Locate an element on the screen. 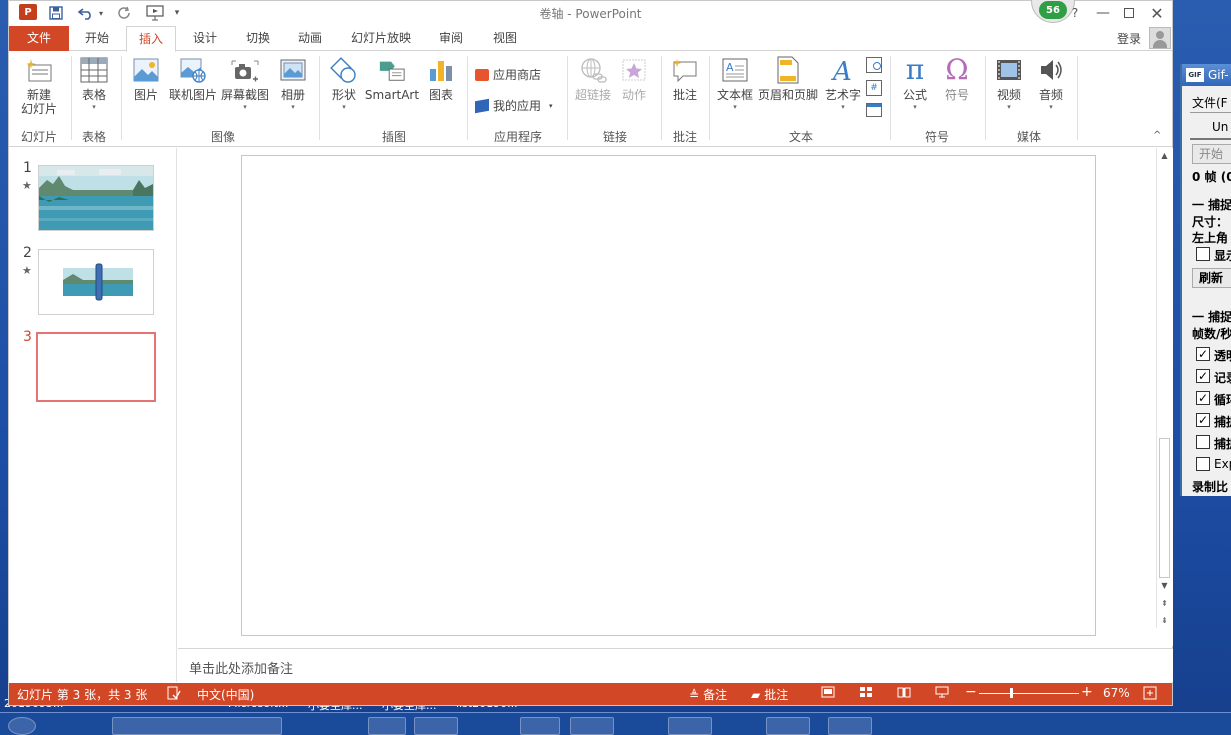 Image resolution: width=1231 pixels, height=735 pixels. hyperlink-button: 超链接 is located at coordinates (593, 79).